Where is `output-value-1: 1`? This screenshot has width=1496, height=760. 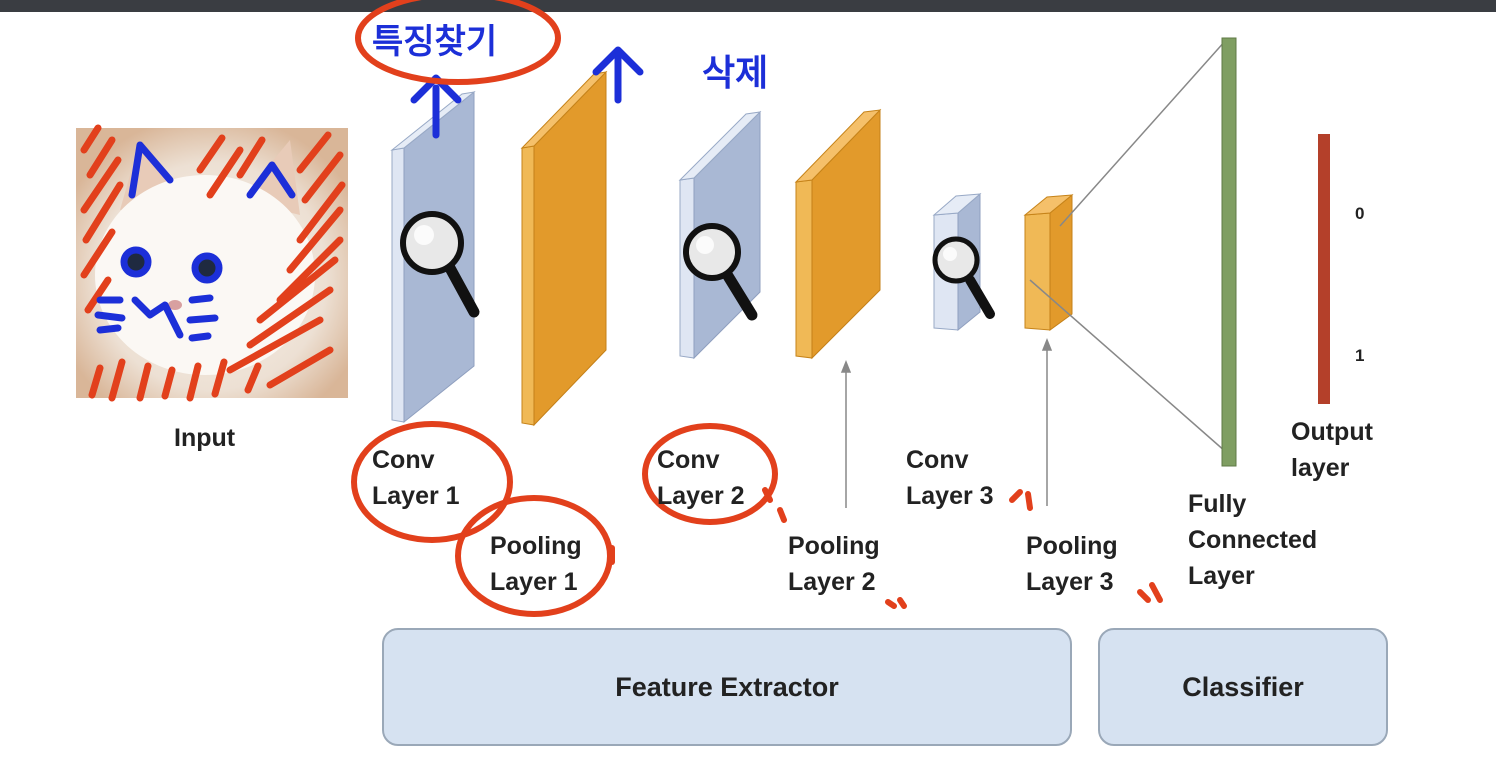 output-value-1: 1 is located at coordinates (1360, 355).